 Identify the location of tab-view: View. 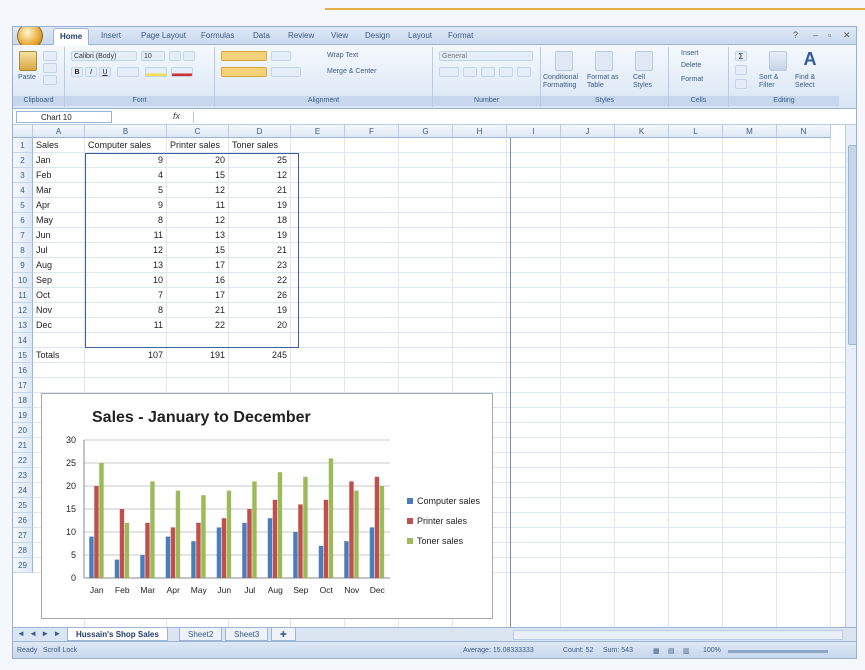
(339, 35).